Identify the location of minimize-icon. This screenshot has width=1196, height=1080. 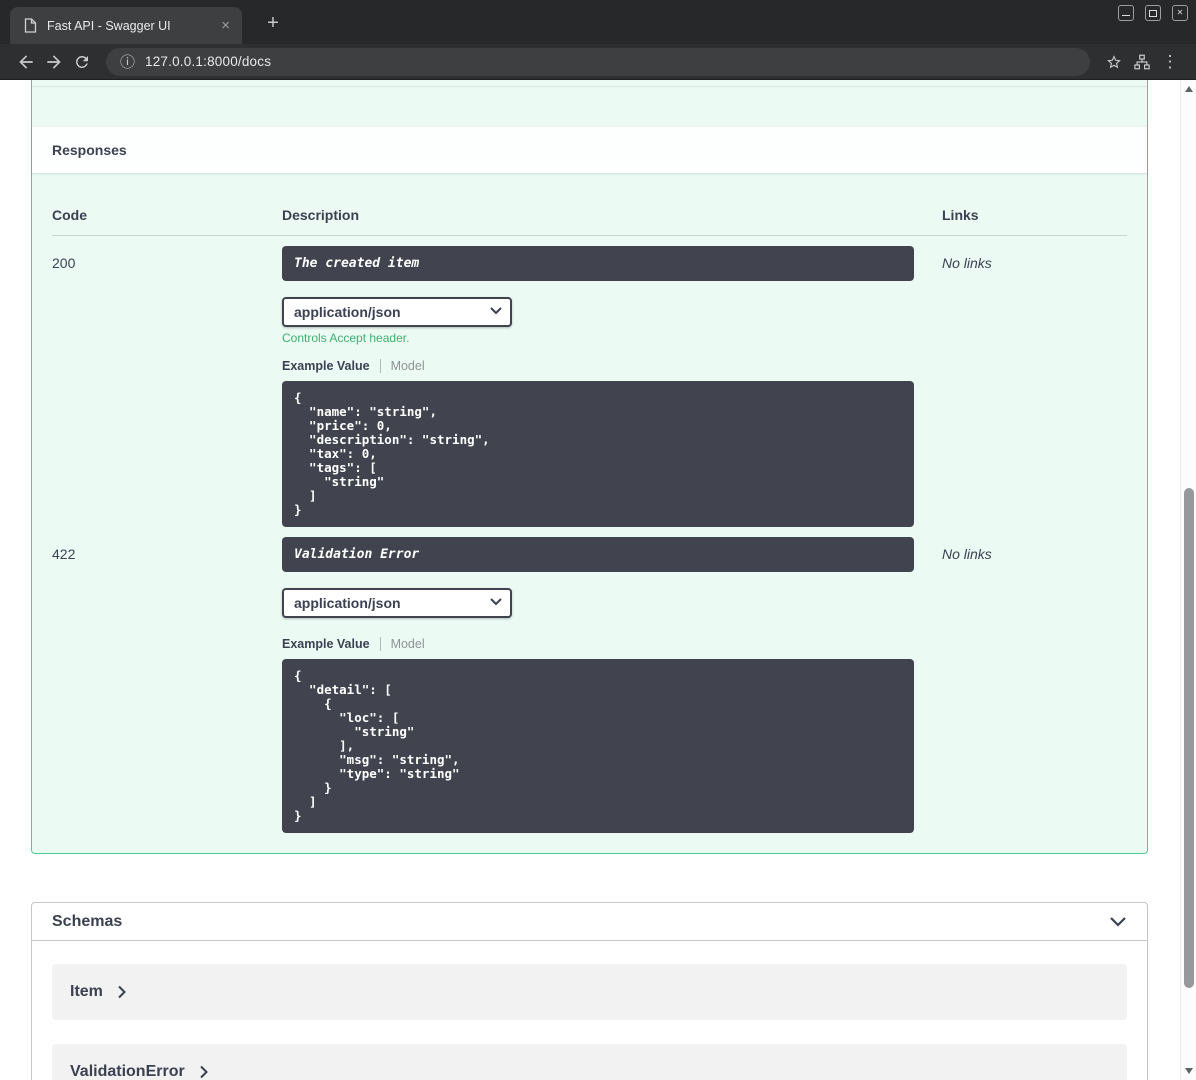
(1126, 15).